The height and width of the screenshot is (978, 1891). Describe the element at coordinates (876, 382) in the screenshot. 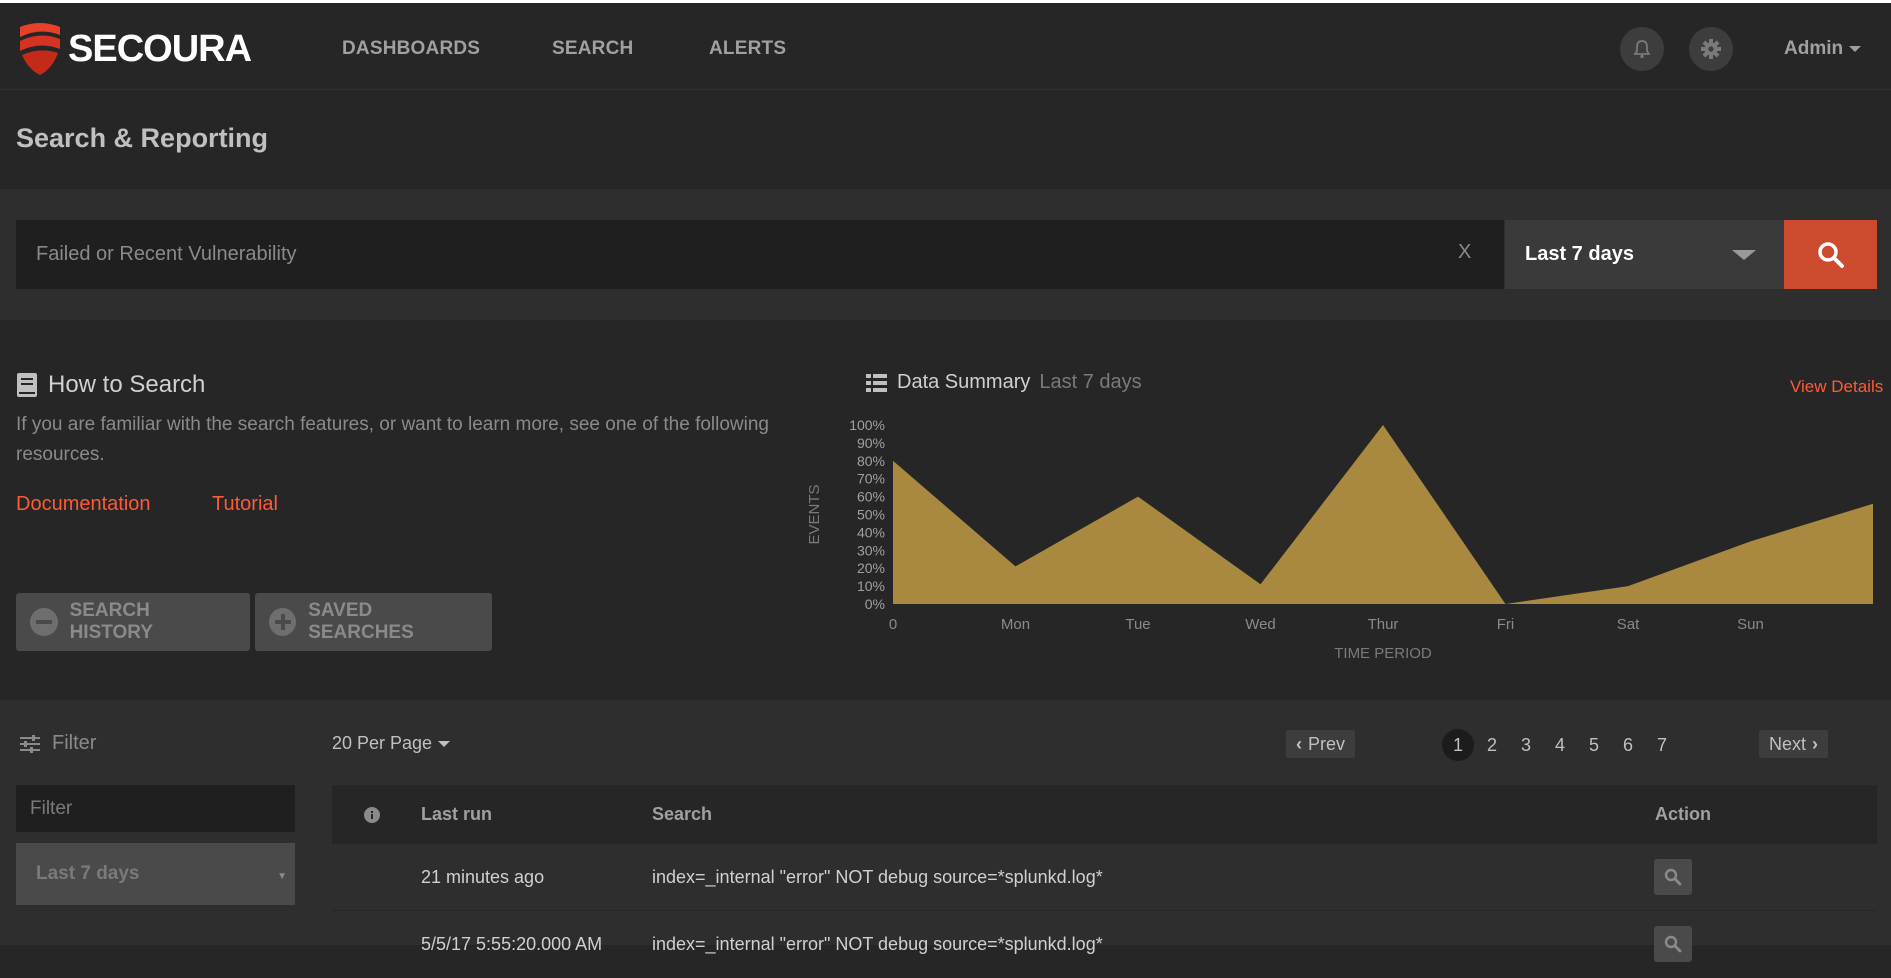

I see `table-list-icon` at that location.